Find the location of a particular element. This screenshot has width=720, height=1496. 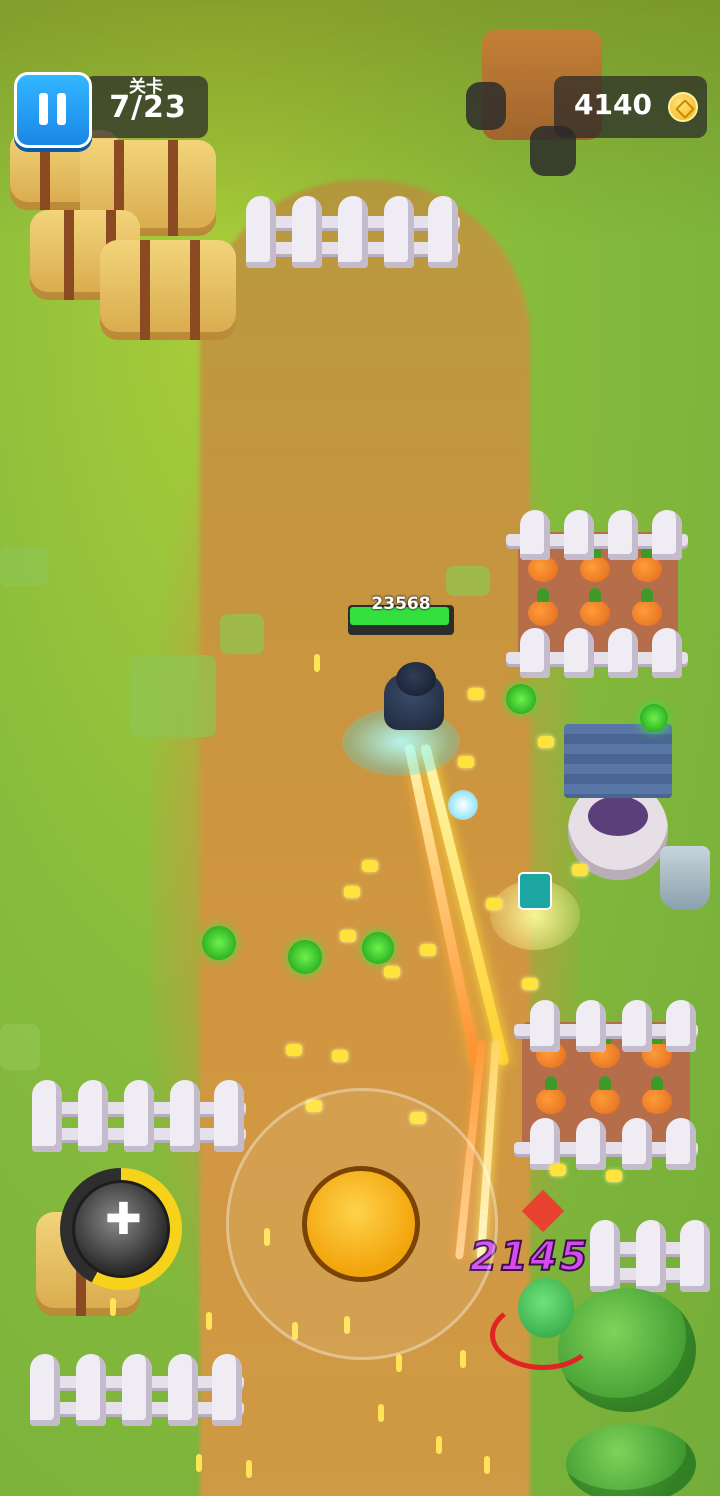

bush is located at coordinates (631, 1460).